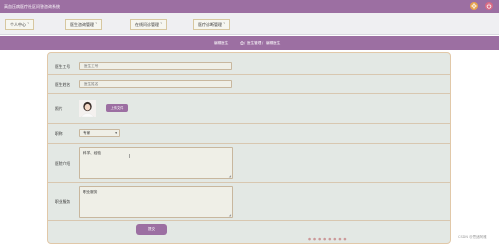  What do you see at coordinates (249, 24) in the screenshot?
I see `main-nav: 个人中心 ˅ 医生咨询管理 ˅ 在线问诊管理 ˅ 医疗诊断管理 ˅` at bounding box center [249, 24].